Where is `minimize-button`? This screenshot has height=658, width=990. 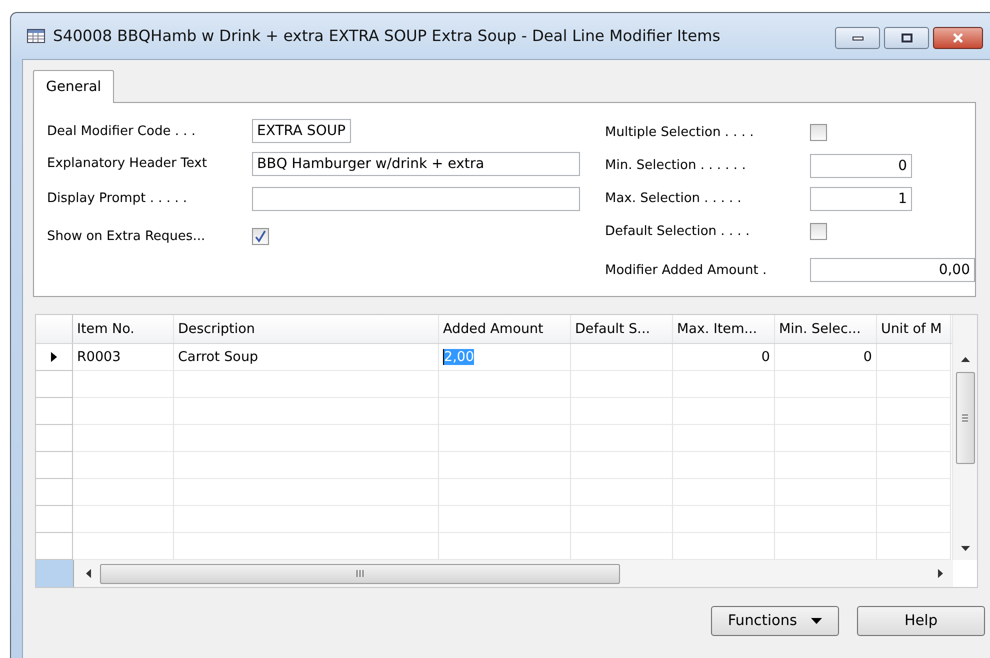
minimize-button is located at coordinates (857, 38).